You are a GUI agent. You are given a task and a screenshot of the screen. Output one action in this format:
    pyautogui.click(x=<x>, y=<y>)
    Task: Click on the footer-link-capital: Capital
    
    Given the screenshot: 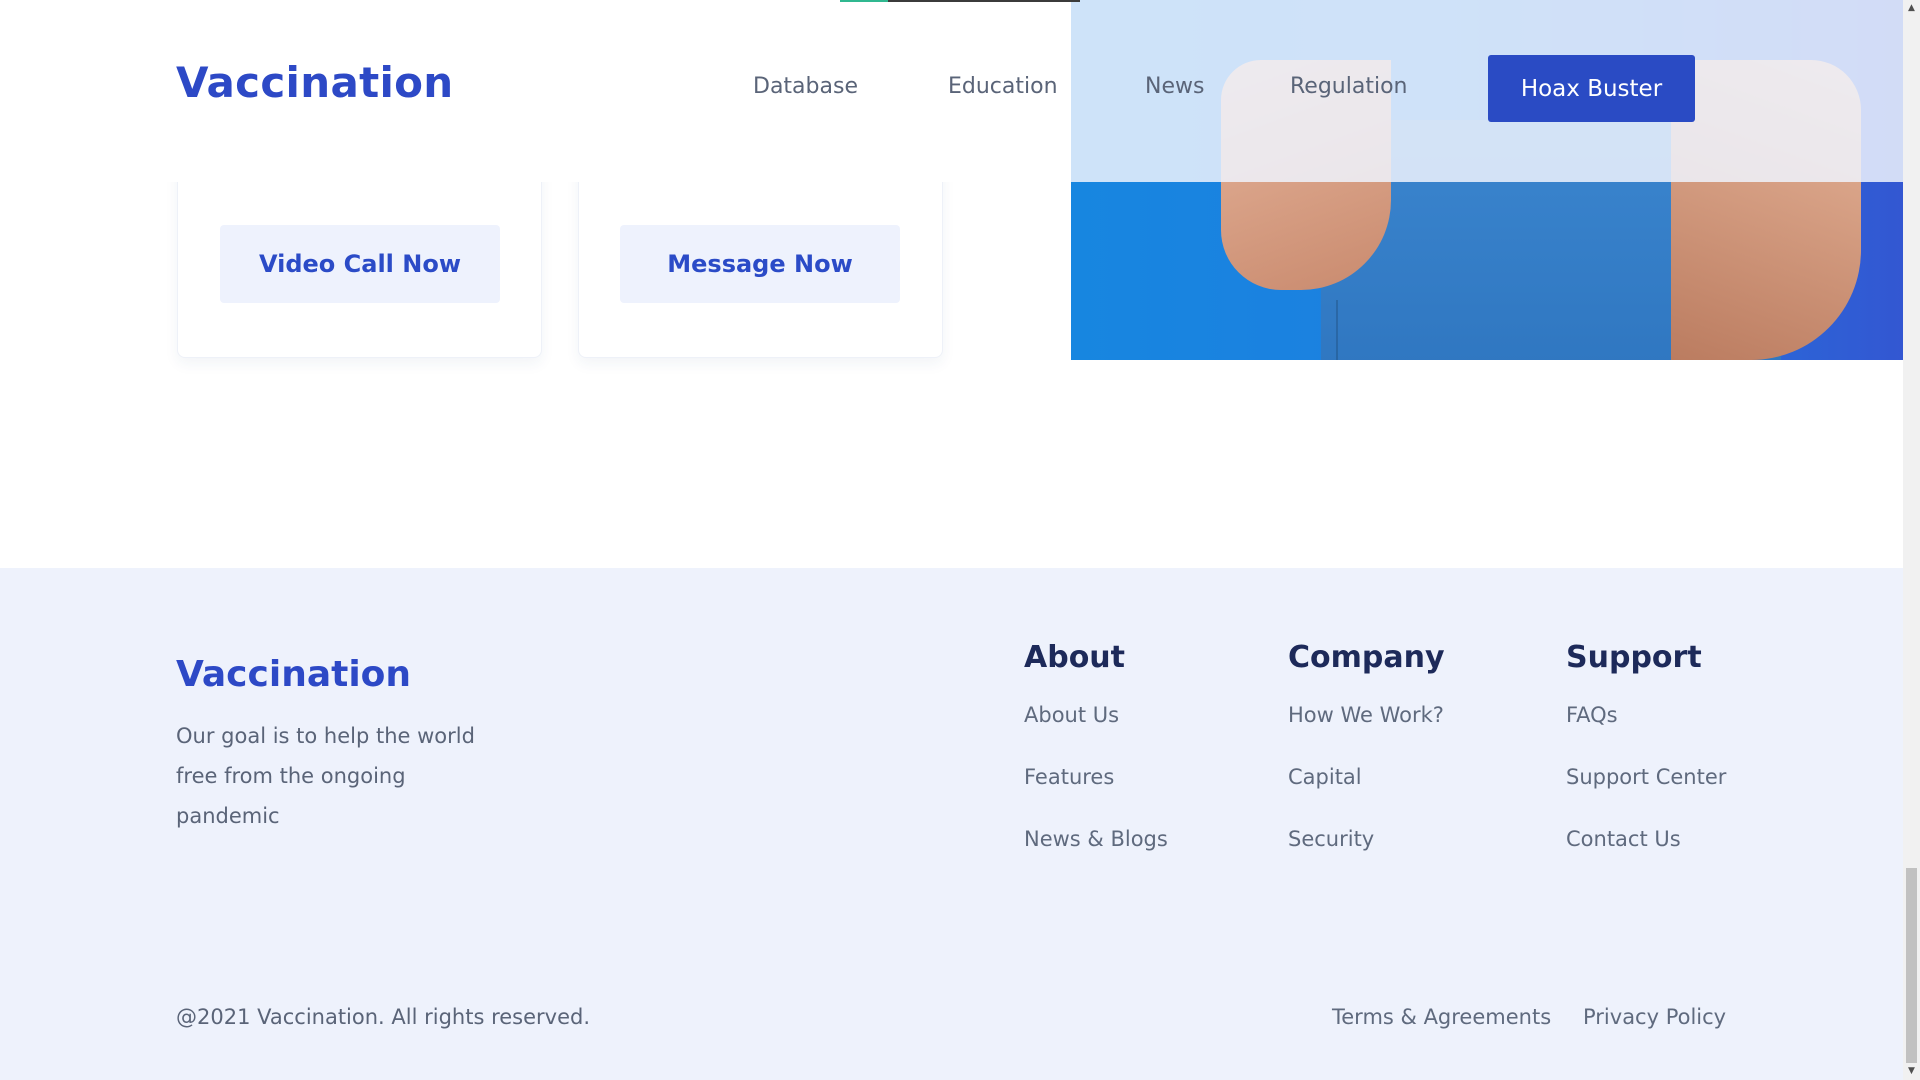 What is the action you would take?
    pyautogui.click(x=1366, y=794)
    